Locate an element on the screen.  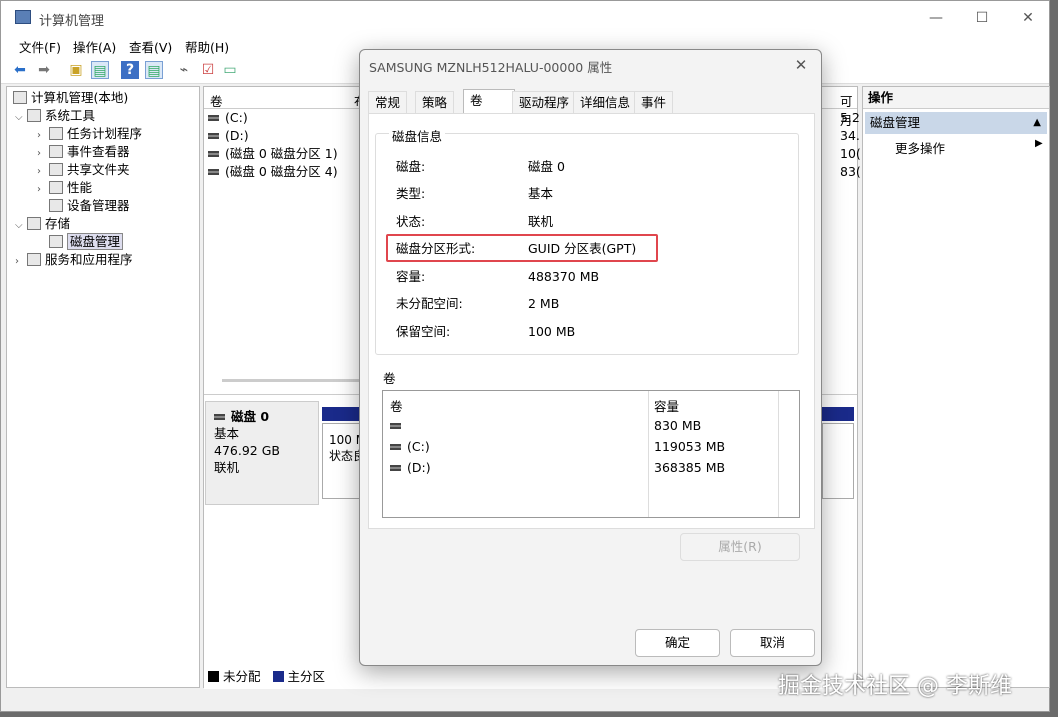
disk-type: 基本 is located at coordinates (227, 433).